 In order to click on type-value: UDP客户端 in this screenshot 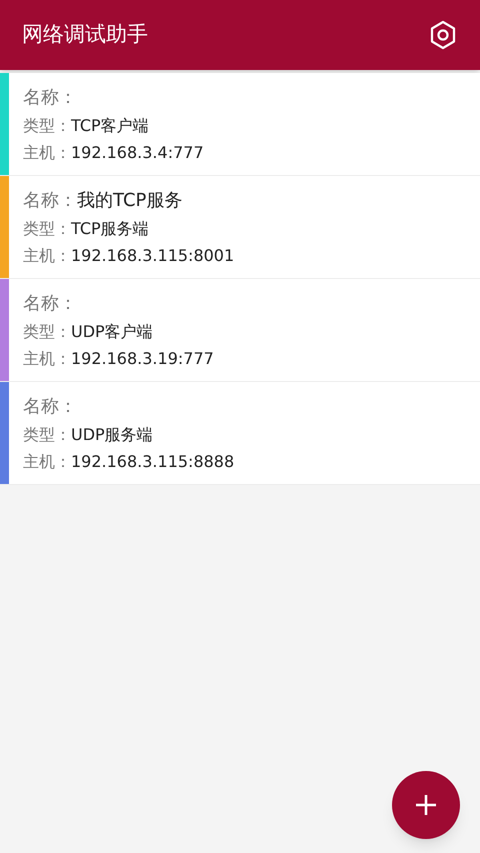, I will do `click(112, 331)`.